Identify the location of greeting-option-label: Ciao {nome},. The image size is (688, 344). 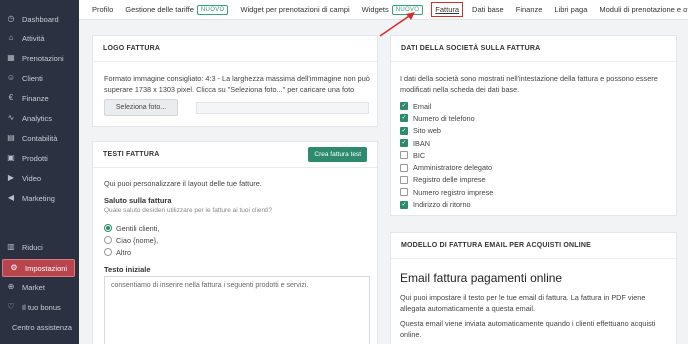
(137, 240).